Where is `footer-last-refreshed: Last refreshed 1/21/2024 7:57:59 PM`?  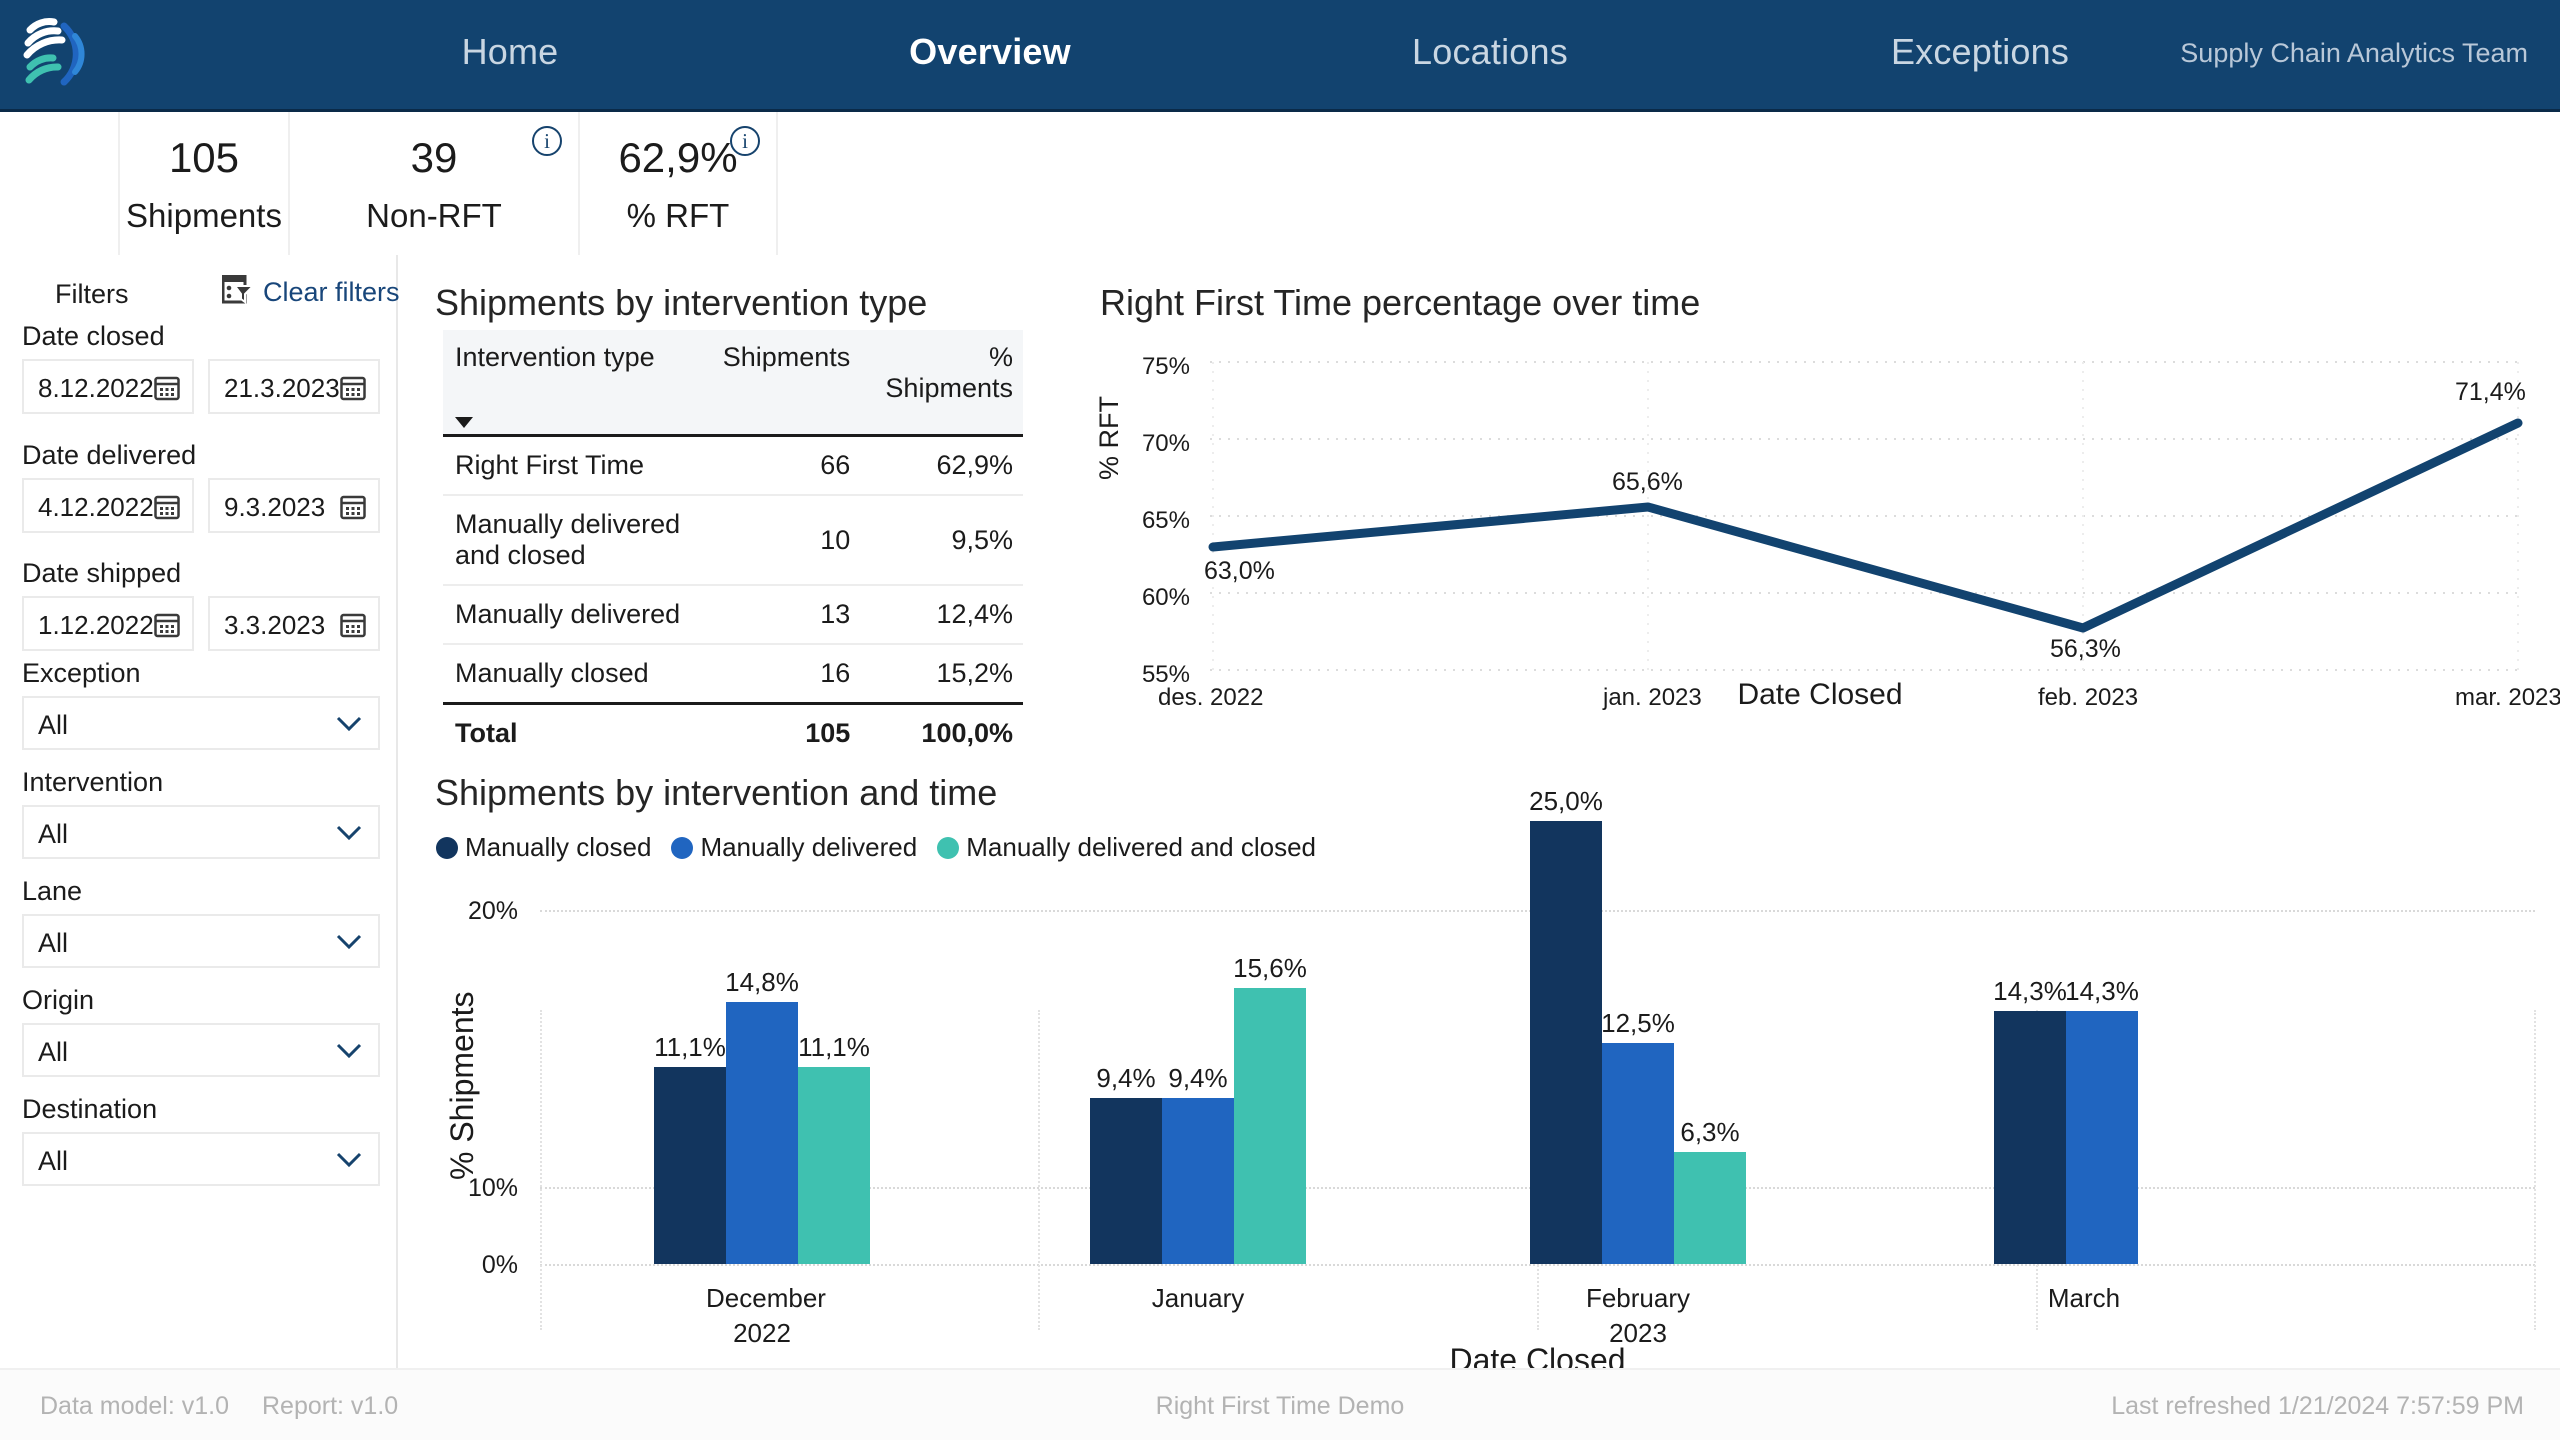 footer-last-refreshed: Last refreshed 1/21/2024 7:57:59 PM is located at coordinates (2317, 1406).